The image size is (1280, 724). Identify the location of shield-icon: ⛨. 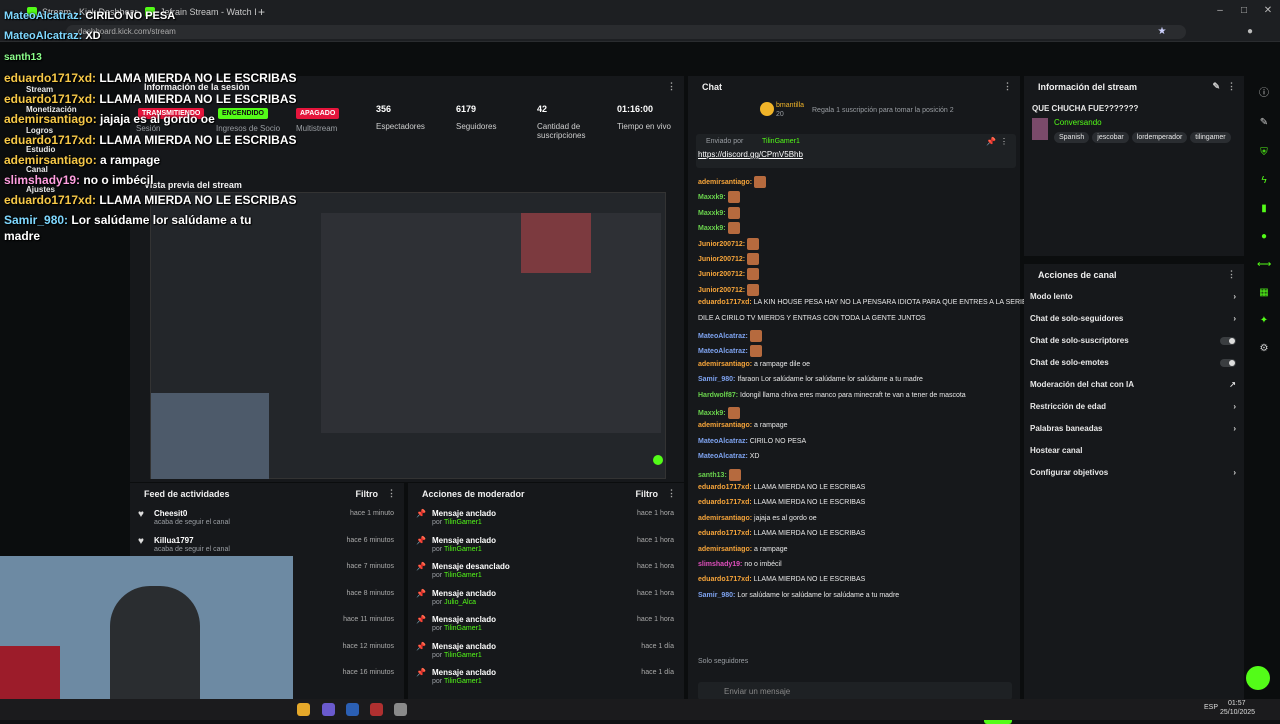
(1264, 153).